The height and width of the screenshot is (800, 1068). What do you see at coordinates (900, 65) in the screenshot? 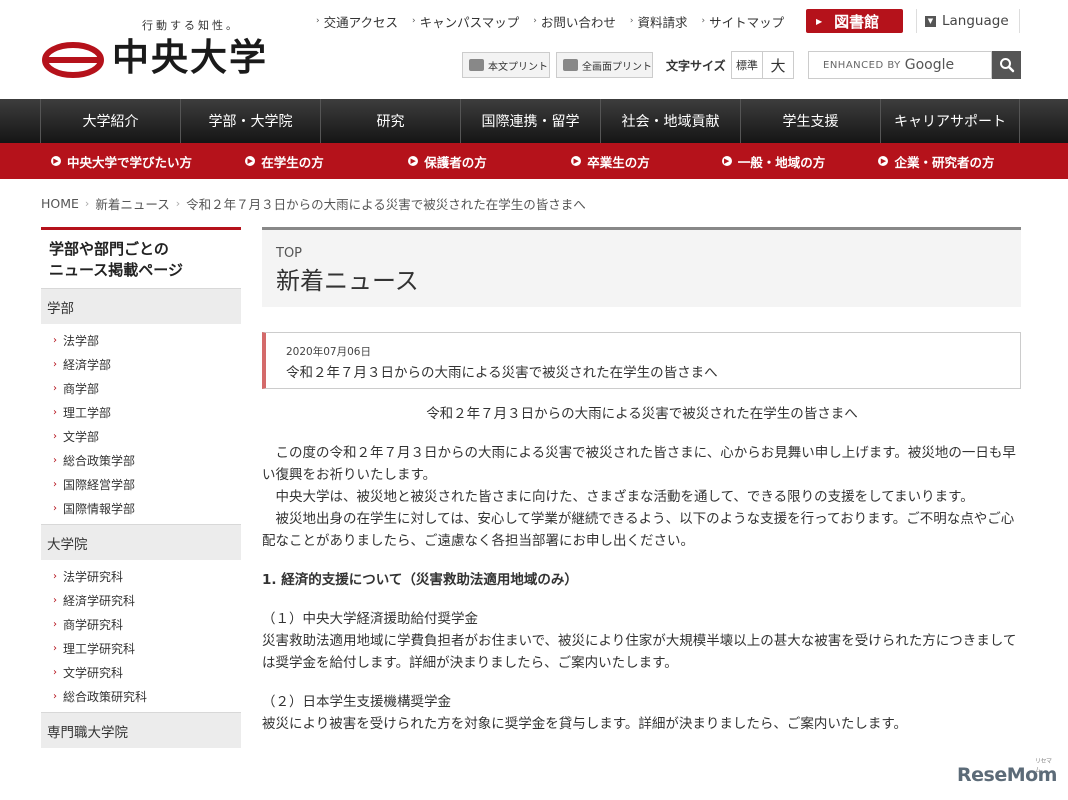
I see `search-input: ENHANCED BY Google` at bounding box center [900, 65].